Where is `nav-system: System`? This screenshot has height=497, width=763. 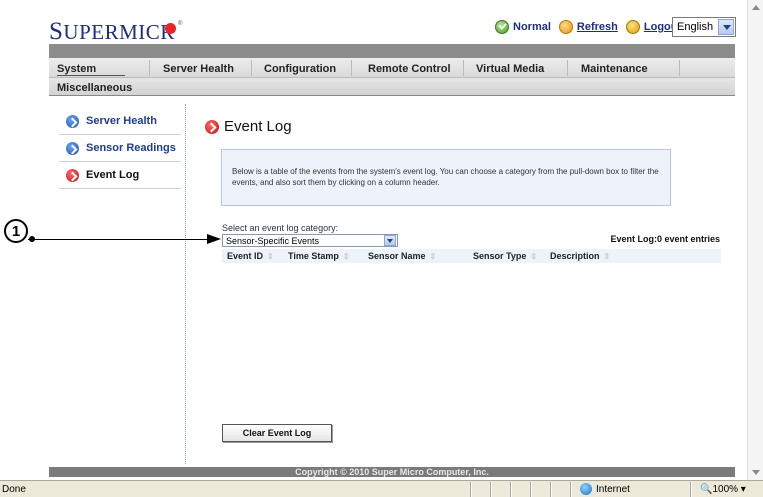 nav-system: System is located at coordinates (76, 69).